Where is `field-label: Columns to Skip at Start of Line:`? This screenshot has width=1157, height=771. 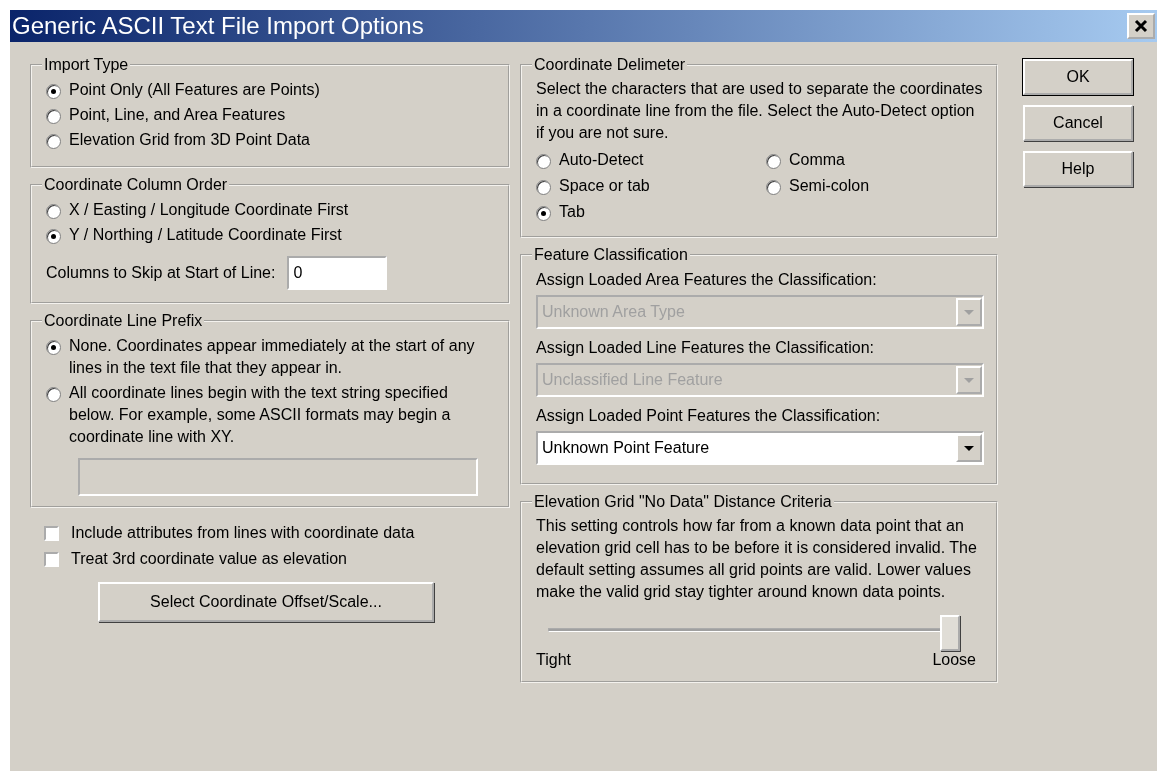
field-label: Columns to Skip at Start of Line: is located at coordinates (161, 273).